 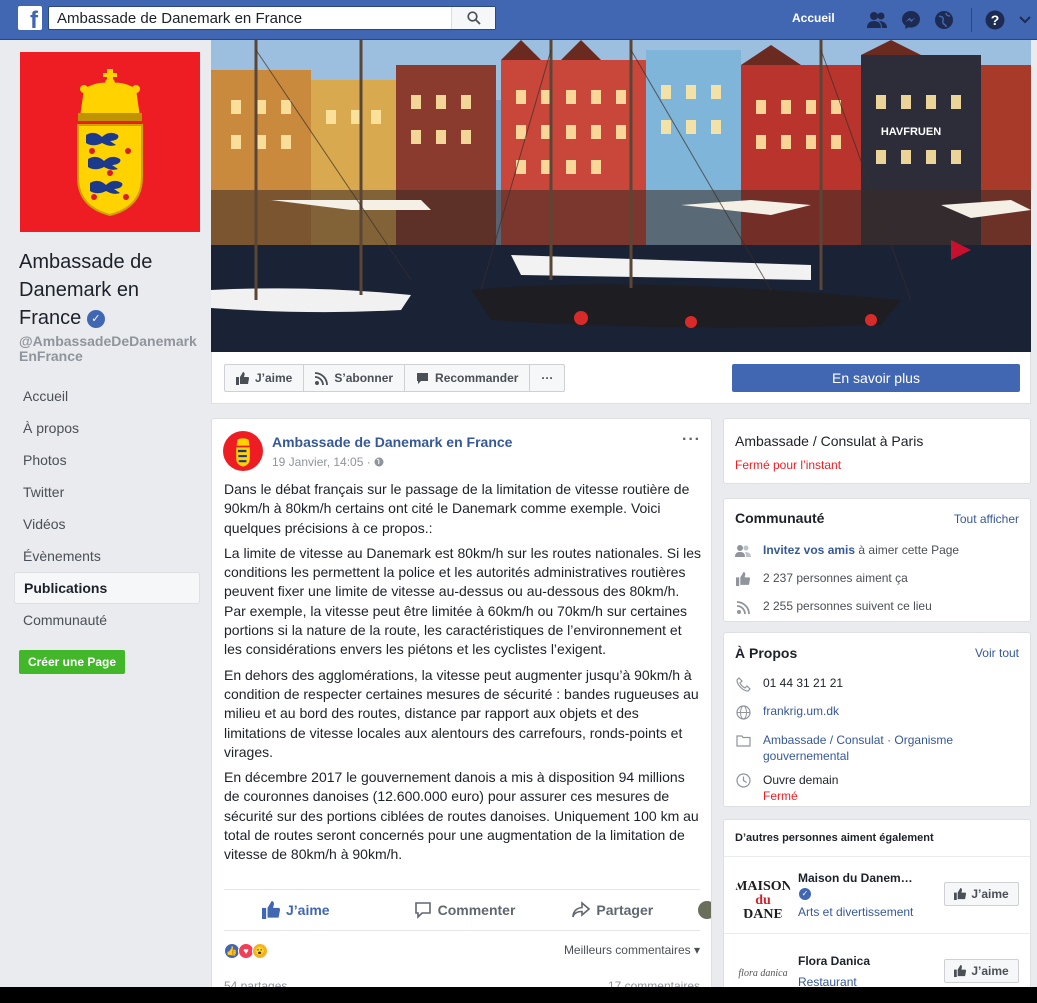 What do you see at coordinates (328, 462) in the screenshot?
I see `post-timestamp: 19 Janvier, 14:05 ·` at bounding box center [328, 462].